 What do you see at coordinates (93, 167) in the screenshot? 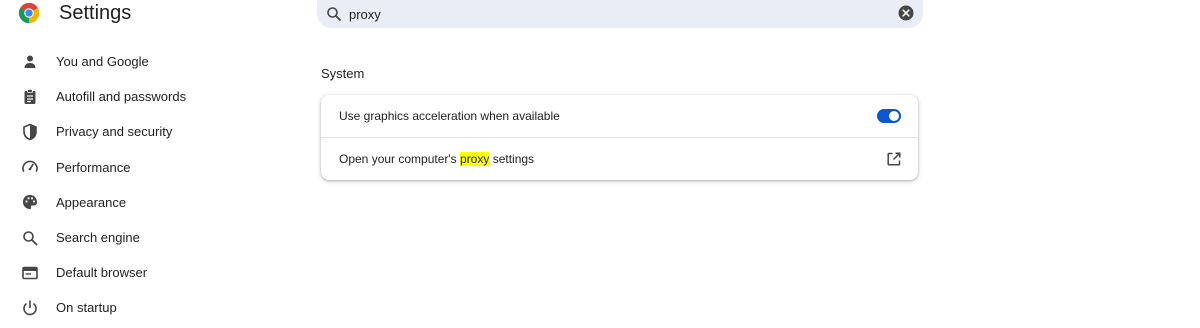
I see `sidebar-item-label: Performance` at bounding box center [93, 167].